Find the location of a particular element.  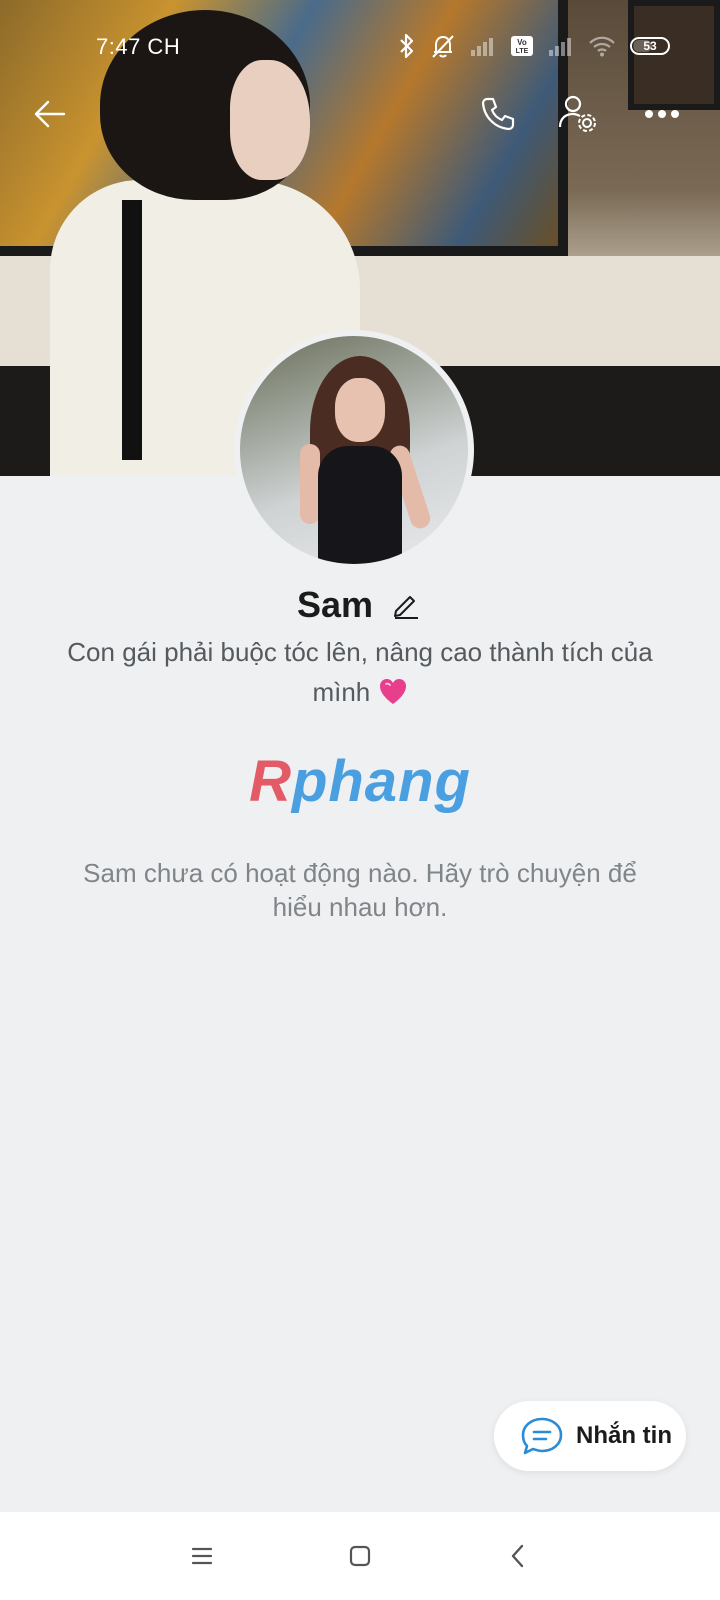

message-button-label: Nhắn tin is located at coordinates (624, 1435).